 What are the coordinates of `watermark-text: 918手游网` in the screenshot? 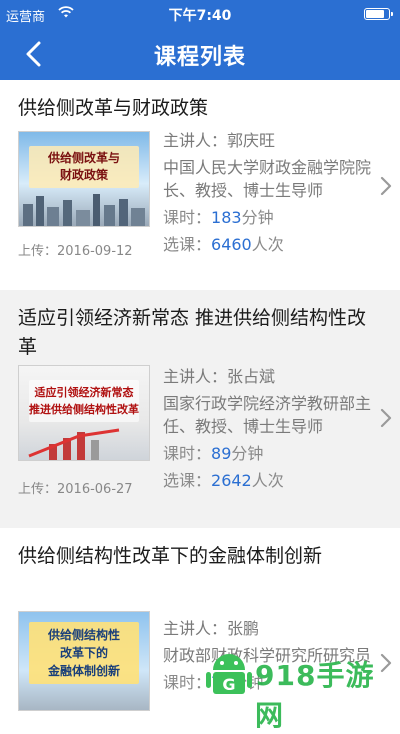 It's located at (315, 695).